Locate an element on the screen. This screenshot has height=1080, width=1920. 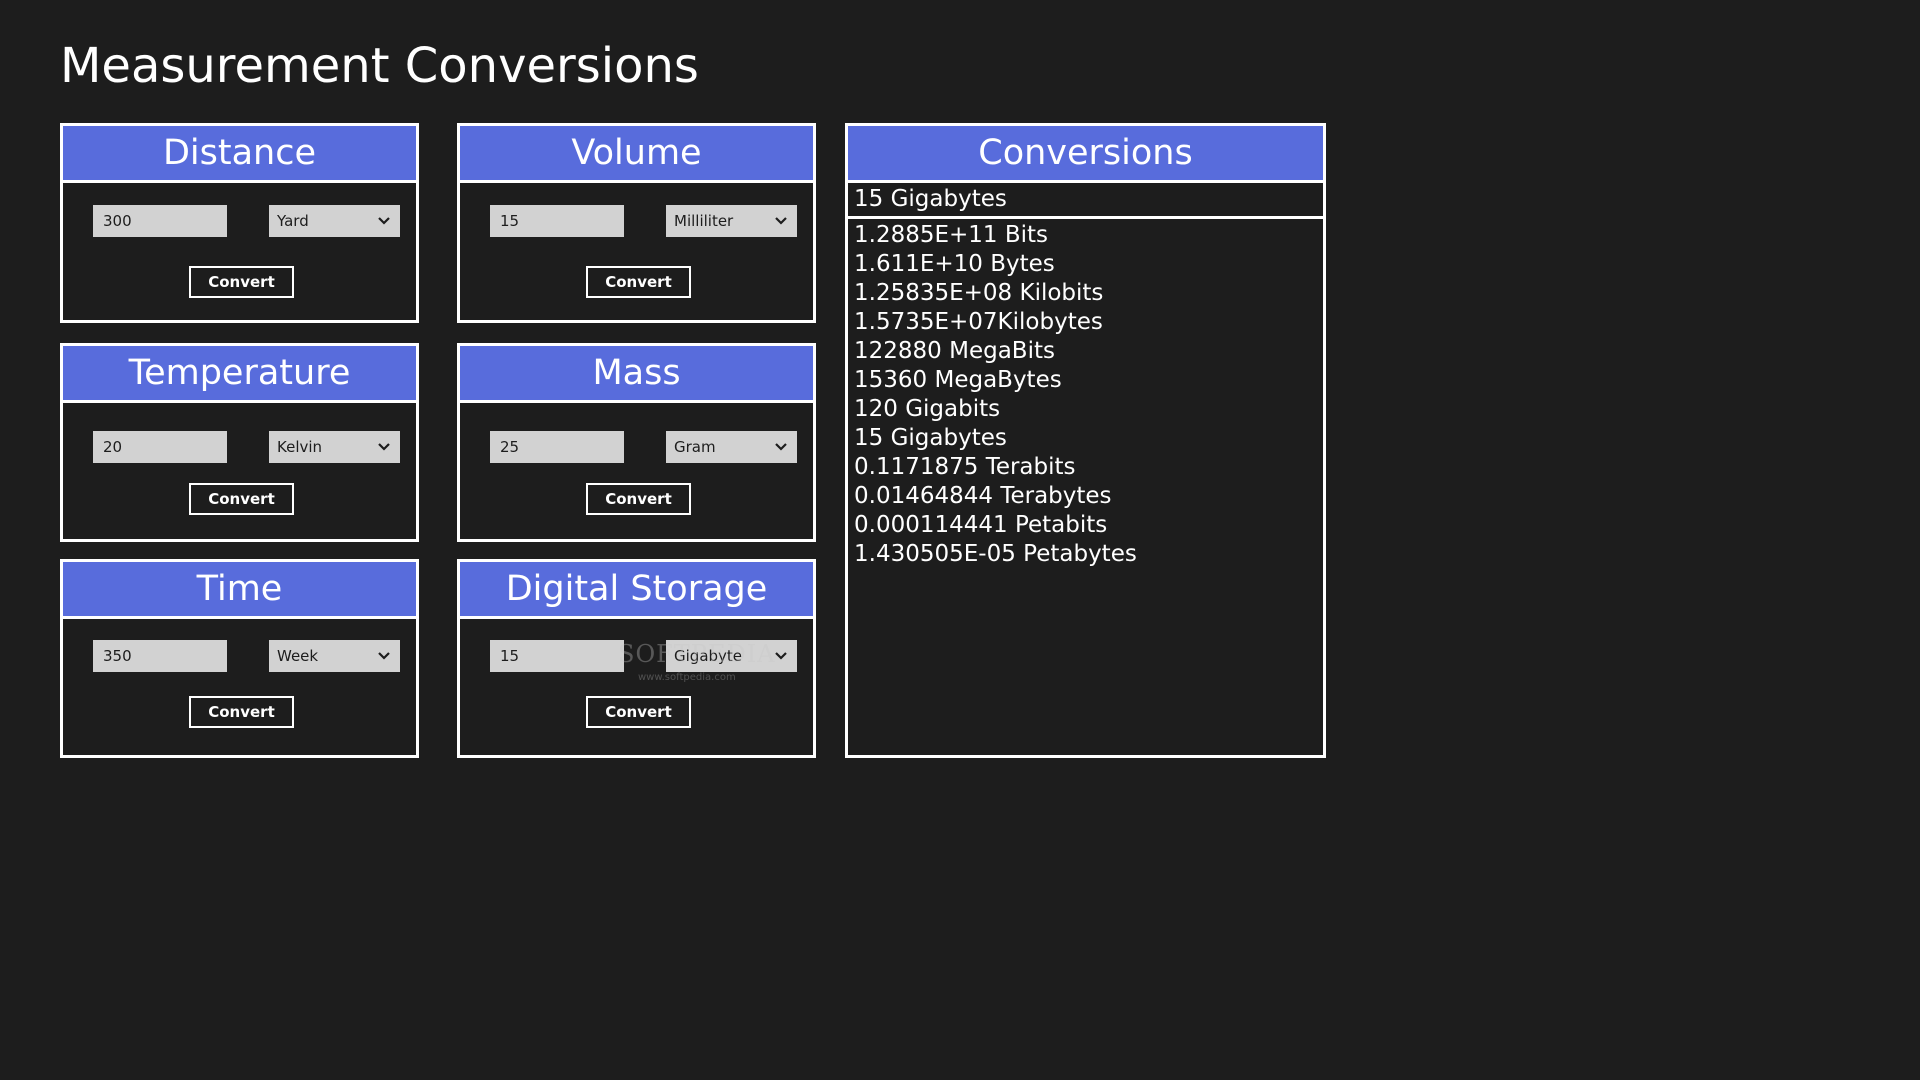
time-unit-select: Week is located at coordinates (334, 656).